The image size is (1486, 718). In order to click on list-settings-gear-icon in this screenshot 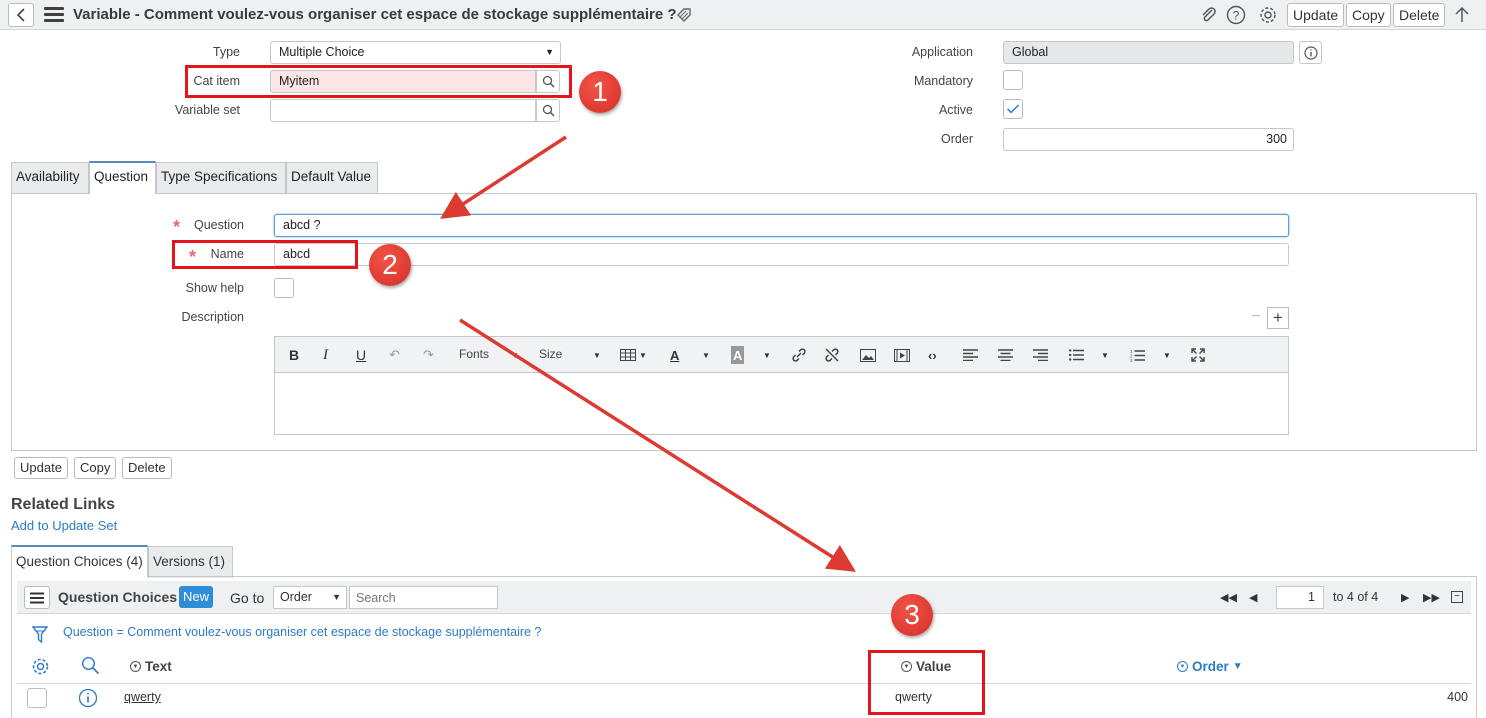, I will do `click(40, 668)`.